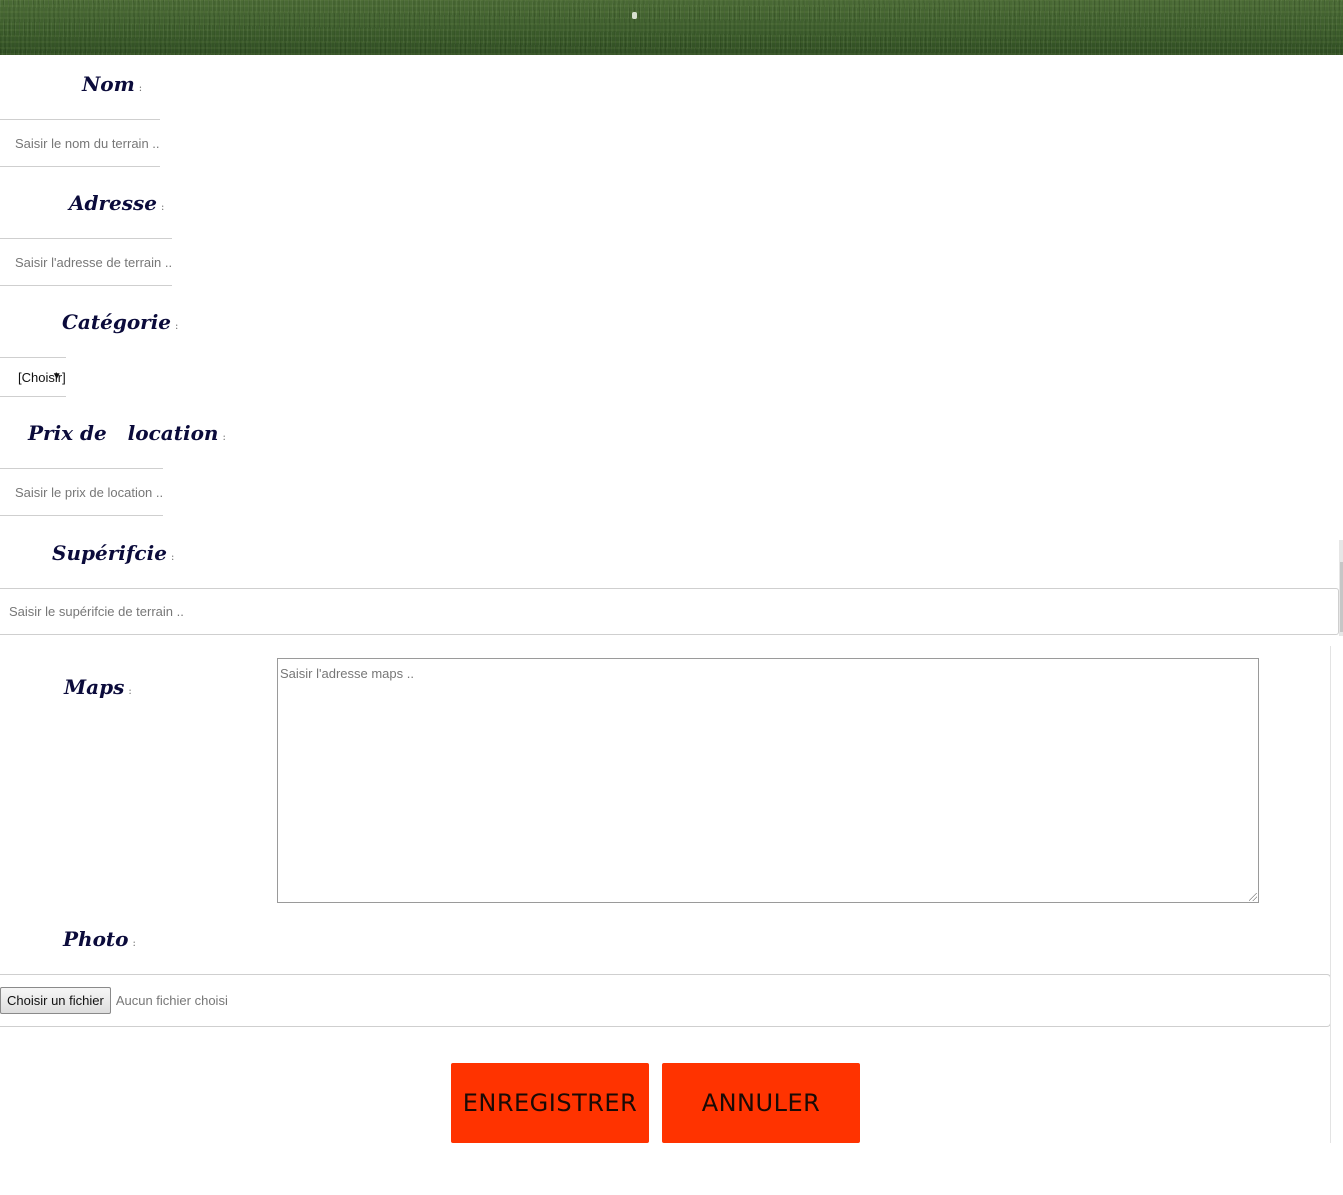 The image size is (1343, 1195). I want to click on photo-label: Photo:, so click(99, 939).